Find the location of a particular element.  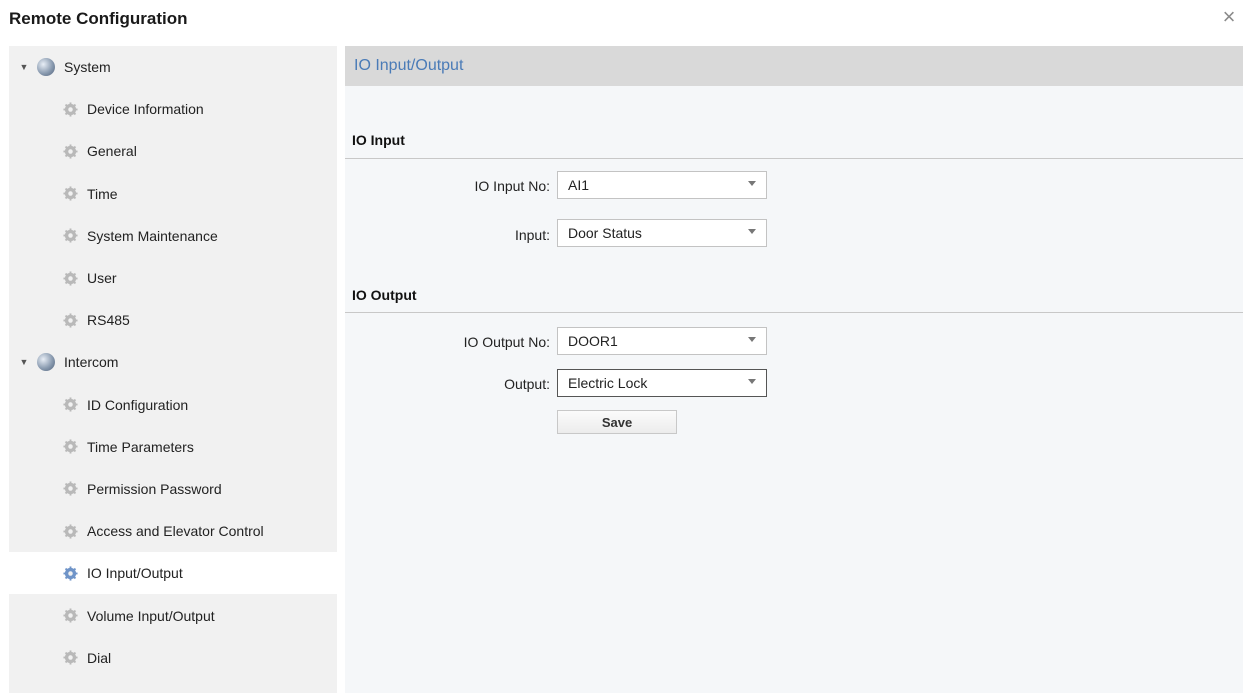

io-input-divider is located at coordinates (794, 158).